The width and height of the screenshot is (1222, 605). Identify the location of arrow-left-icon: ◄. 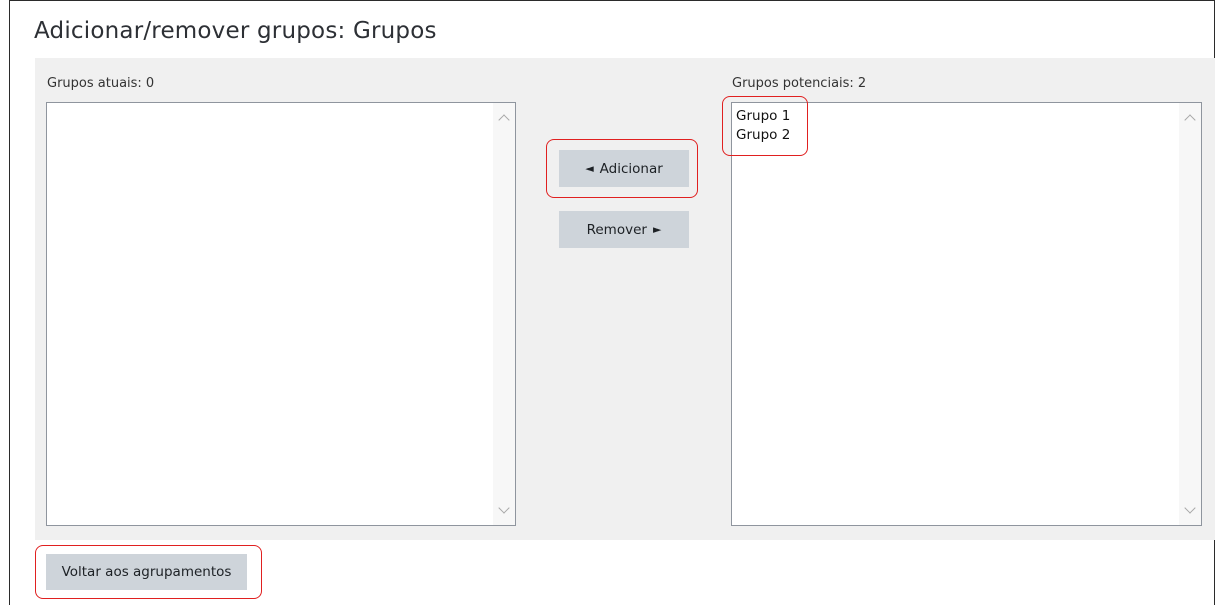
(589, 168).